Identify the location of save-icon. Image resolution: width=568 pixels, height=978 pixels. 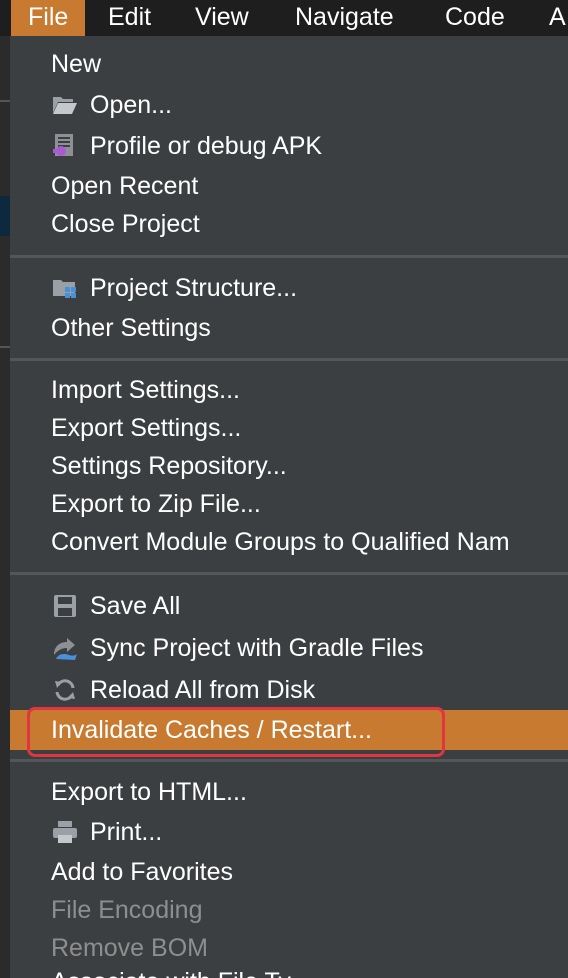
(65, 606).